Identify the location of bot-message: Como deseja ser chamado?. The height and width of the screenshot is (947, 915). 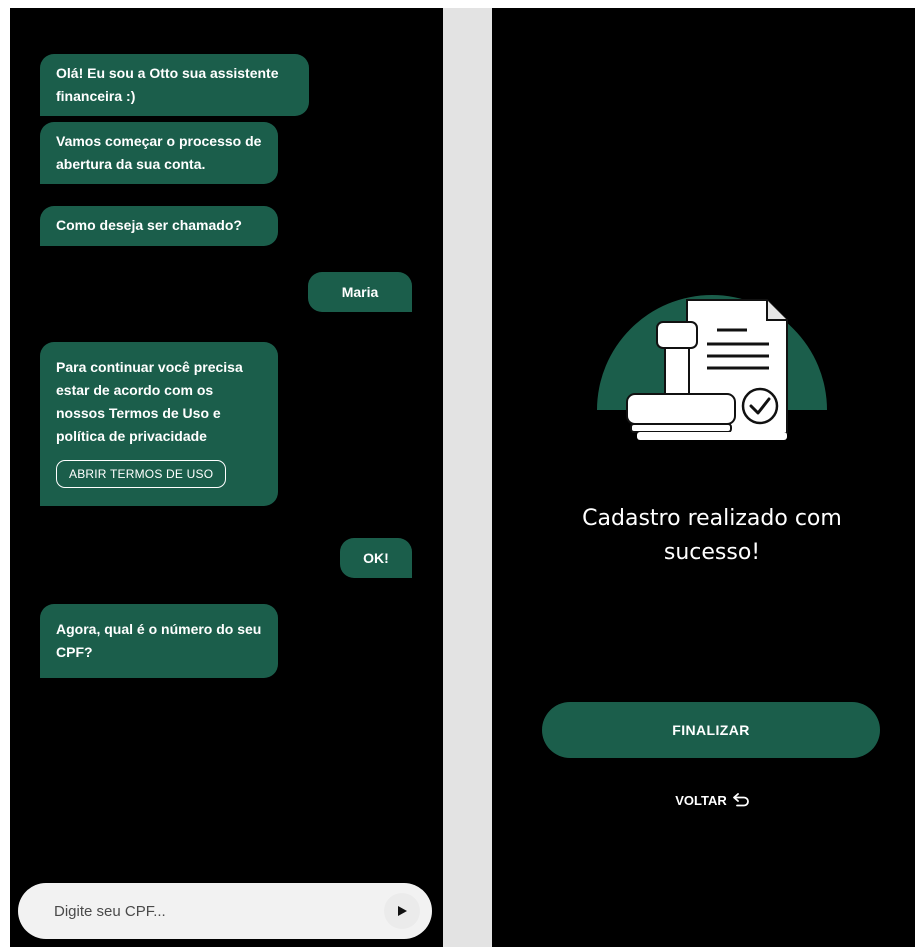
(159, 226).